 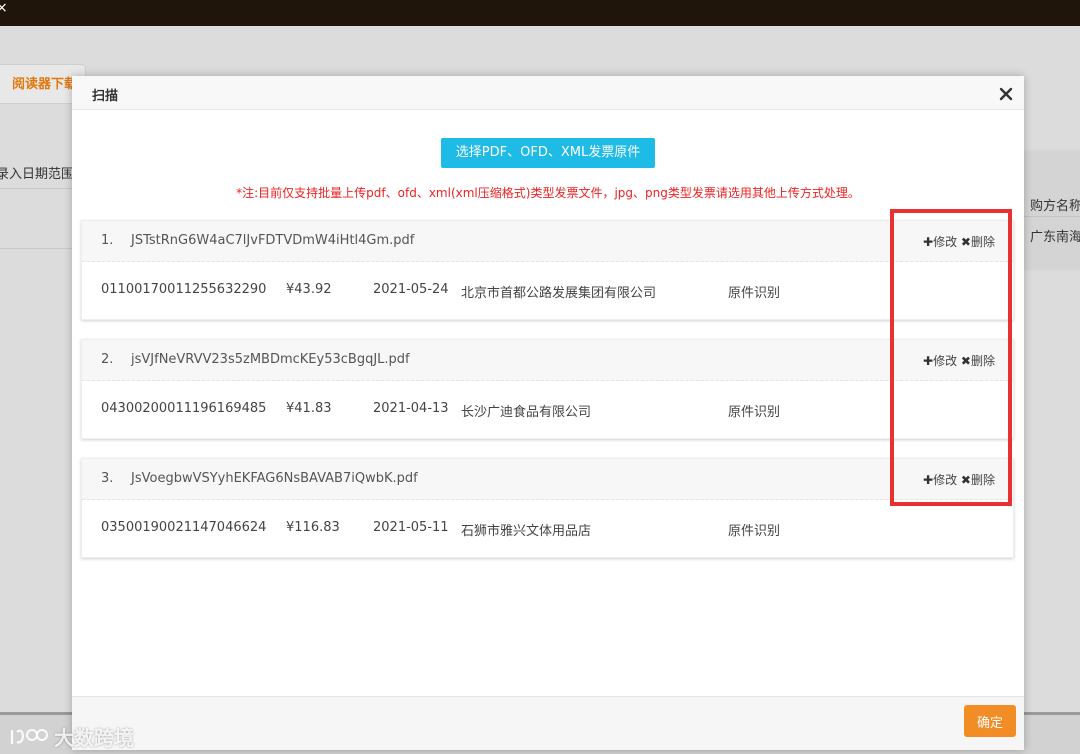 What do you see at coordinates (990, 721) in the screenshot?
I see `confirm-button: 确定` at bounding box center [990, 721].